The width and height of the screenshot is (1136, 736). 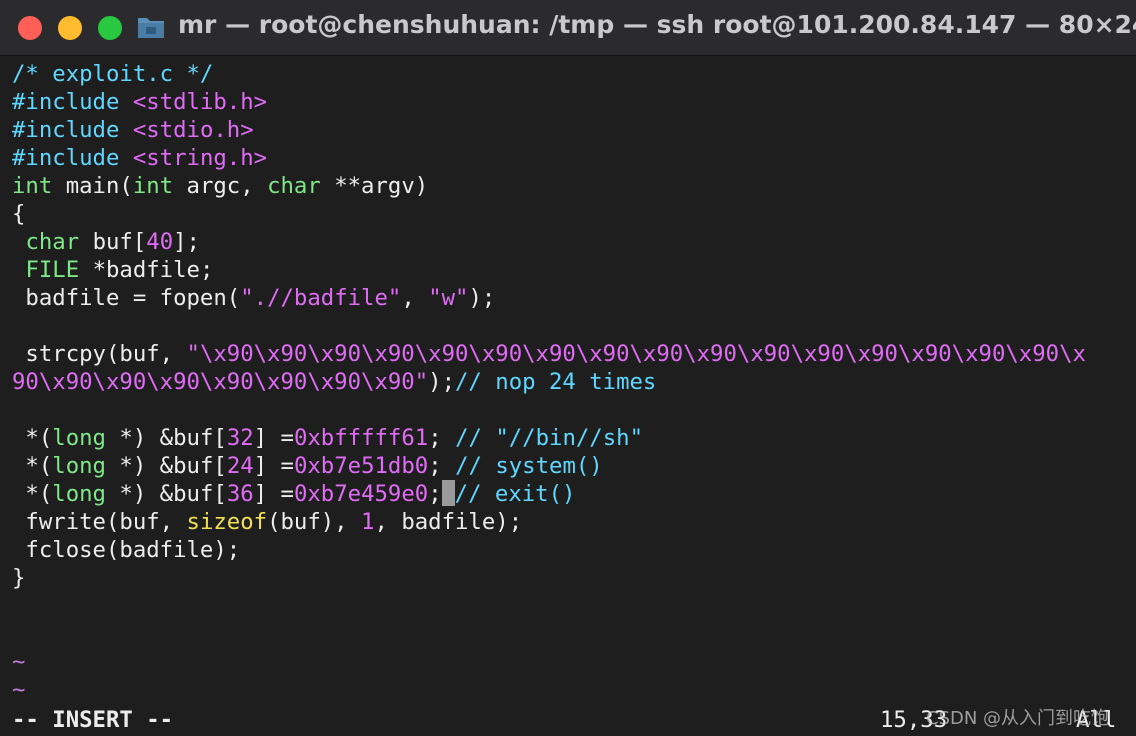 I want to click on code-token: FILE, so click(x=52, y=270).